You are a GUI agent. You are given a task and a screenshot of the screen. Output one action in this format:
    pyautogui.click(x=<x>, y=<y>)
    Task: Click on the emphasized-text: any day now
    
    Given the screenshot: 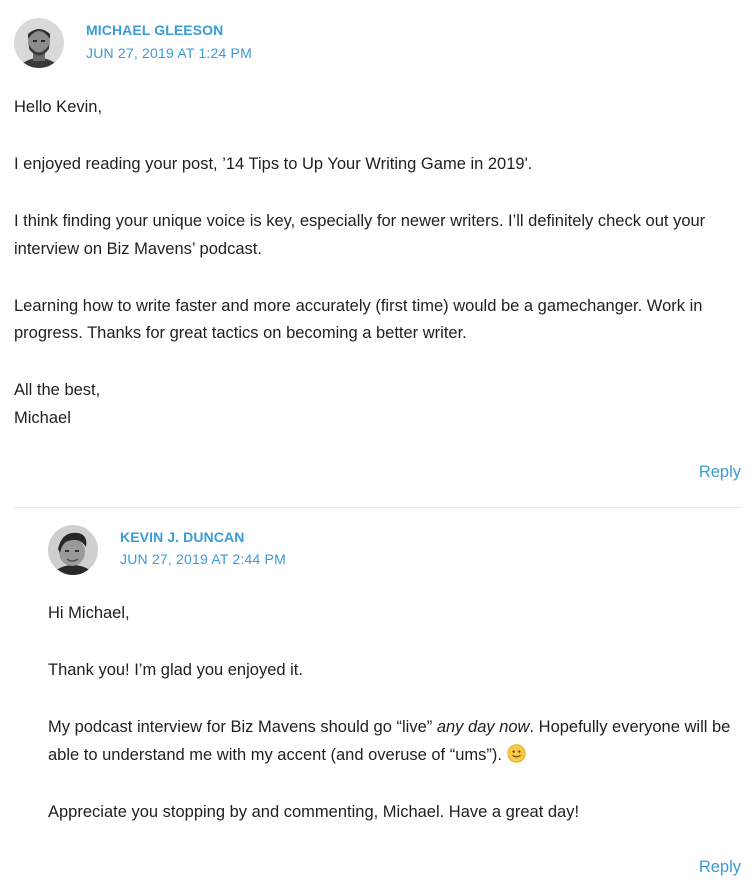 What is the action you would take?
    pyautogui.click(x=483, y=727)
    